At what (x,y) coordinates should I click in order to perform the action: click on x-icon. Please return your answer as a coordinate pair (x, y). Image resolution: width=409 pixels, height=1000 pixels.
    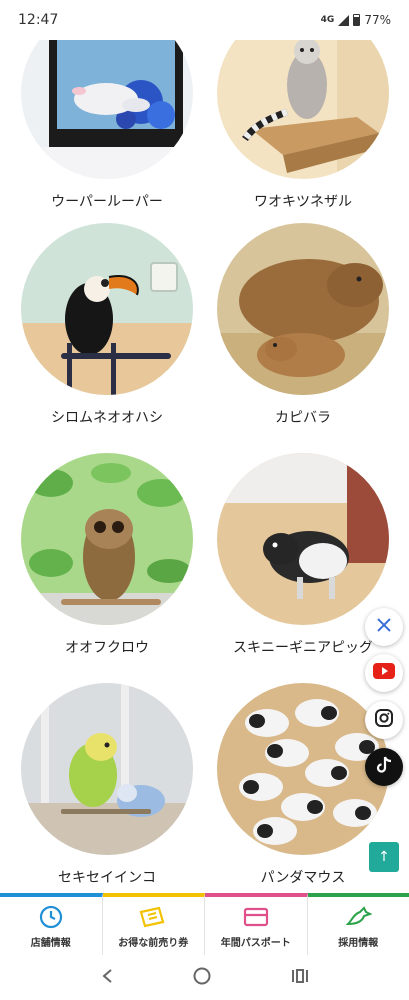
    Looking at the image, I should click on (384, 627).